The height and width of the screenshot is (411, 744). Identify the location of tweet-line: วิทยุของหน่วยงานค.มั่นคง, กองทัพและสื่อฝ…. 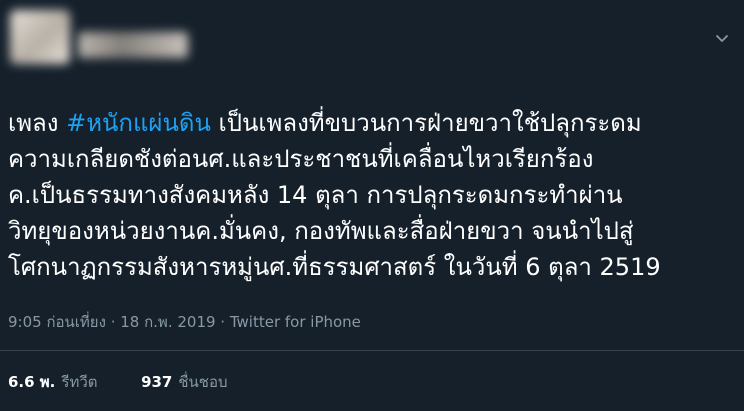
(321, 231).